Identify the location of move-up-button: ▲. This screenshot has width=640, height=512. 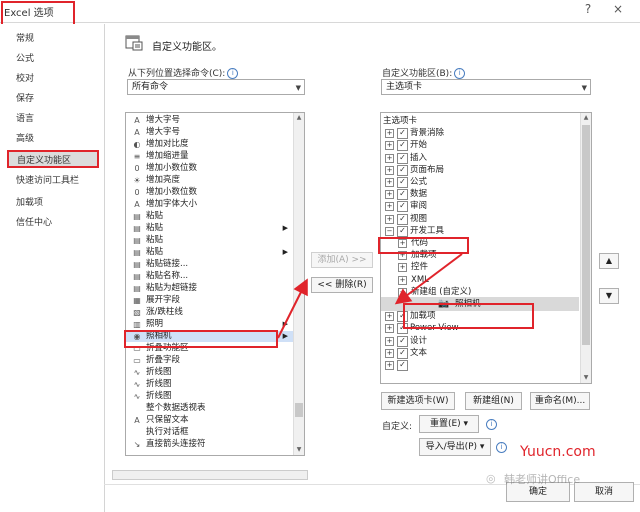
(609, 261).